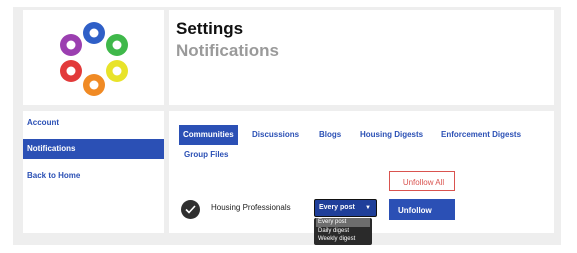 The width and height of the screenshot is (577, 253). What do you see at coordinates (330, 135) in the screenshot?
I see `tab-blogs: Blogs` at bounding box center [330, 135].